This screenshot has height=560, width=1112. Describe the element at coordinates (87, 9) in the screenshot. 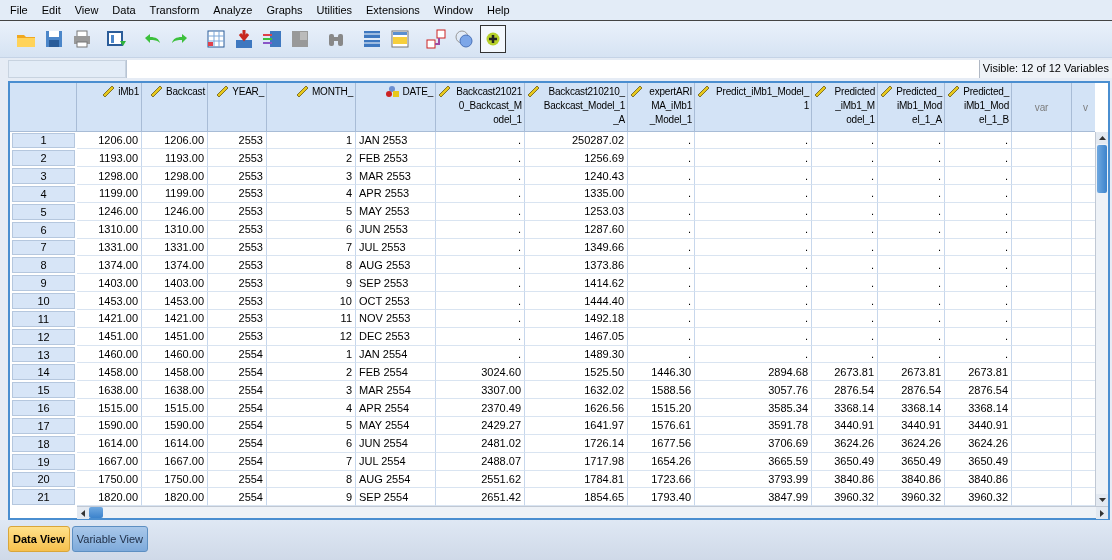

I see `menu-item: View` at that location.